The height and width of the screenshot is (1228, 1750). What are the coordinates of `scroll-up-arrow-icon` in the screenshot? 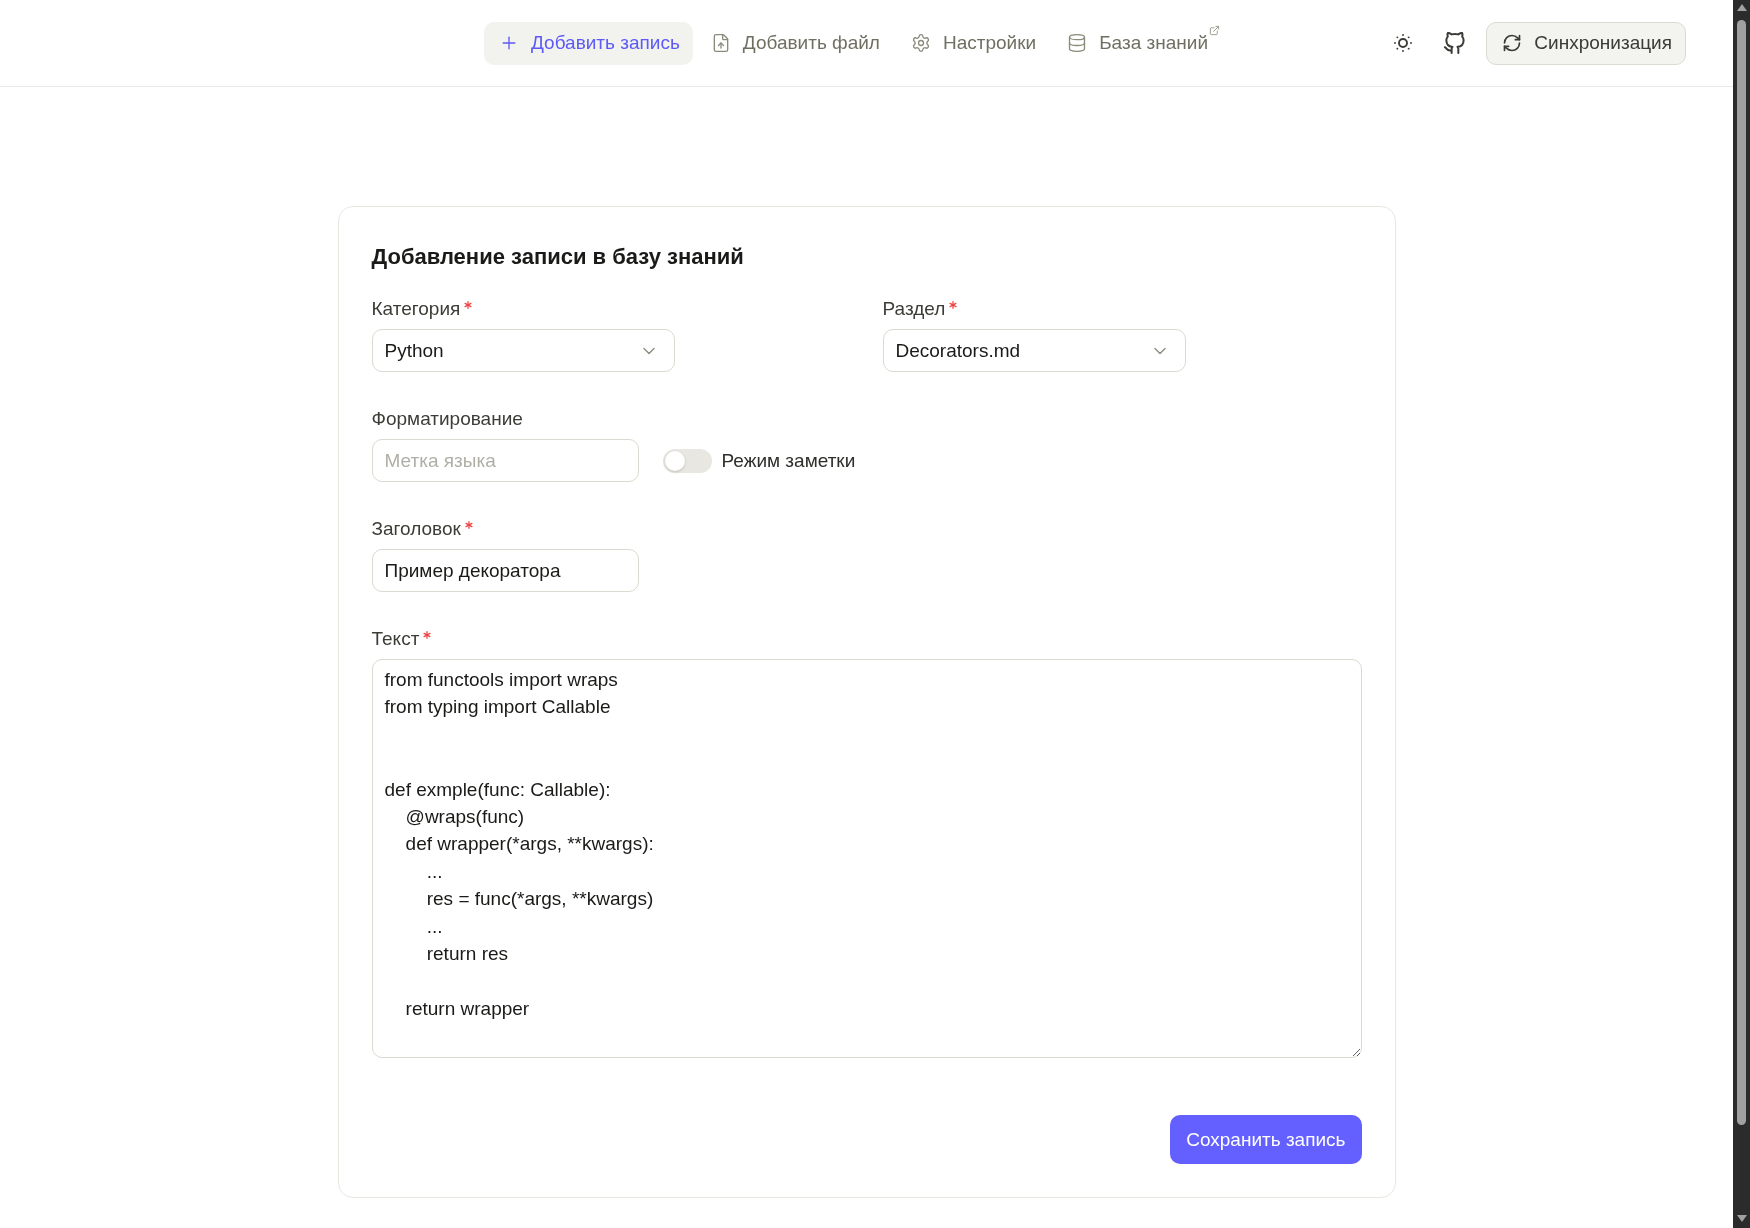 It's located at (1741, 7).